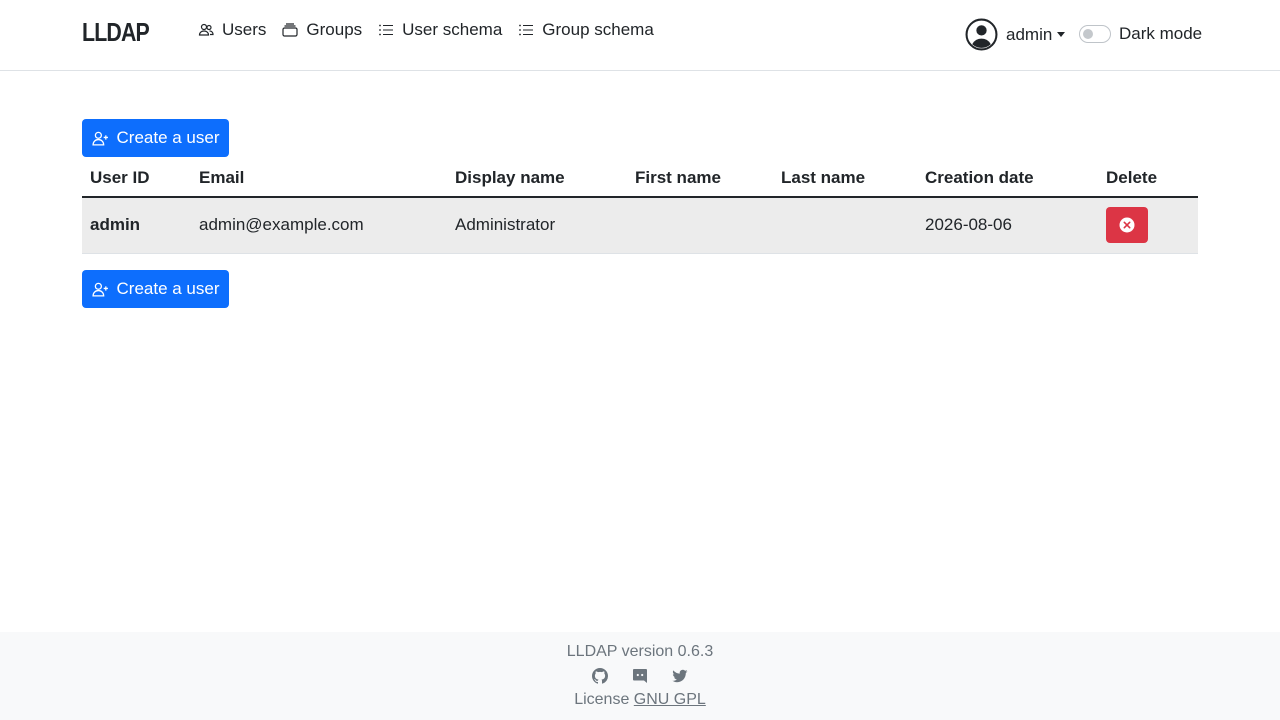  What do you see at coordinates (136, 178) in the screenshot?
I see `column-header-user-id: User ID` at bounding box center [136, 178].